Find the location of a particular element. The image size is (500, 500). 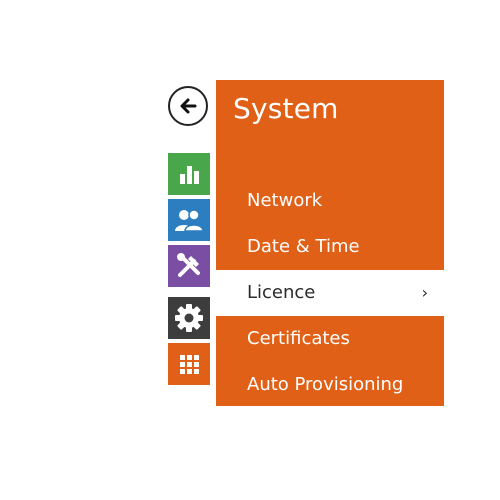

grid-icon is located at coordinates (189, 364).